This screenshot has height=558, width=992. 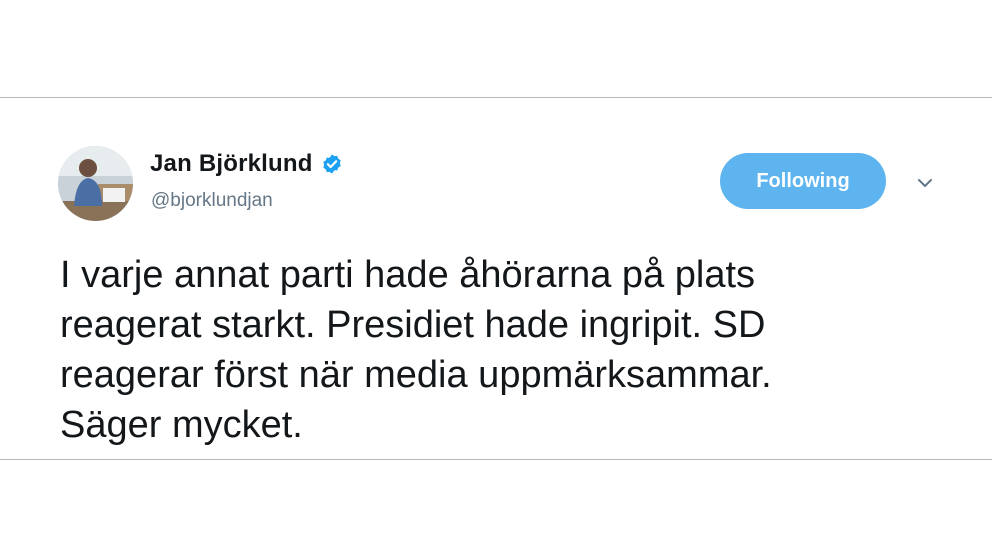 What do you see at coordinates (416, 375) in the screenshot?
I see `tweet-text-line: reagerar först när media uppmärksammar.` at bounding box center [416, 375].